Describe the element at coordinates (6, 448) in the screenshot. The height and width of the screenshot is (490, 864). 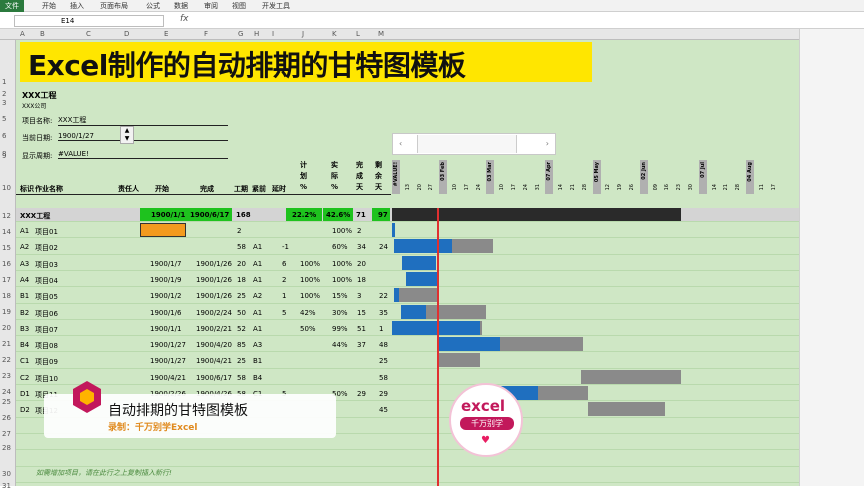
I see `row-header: 28` at that location.